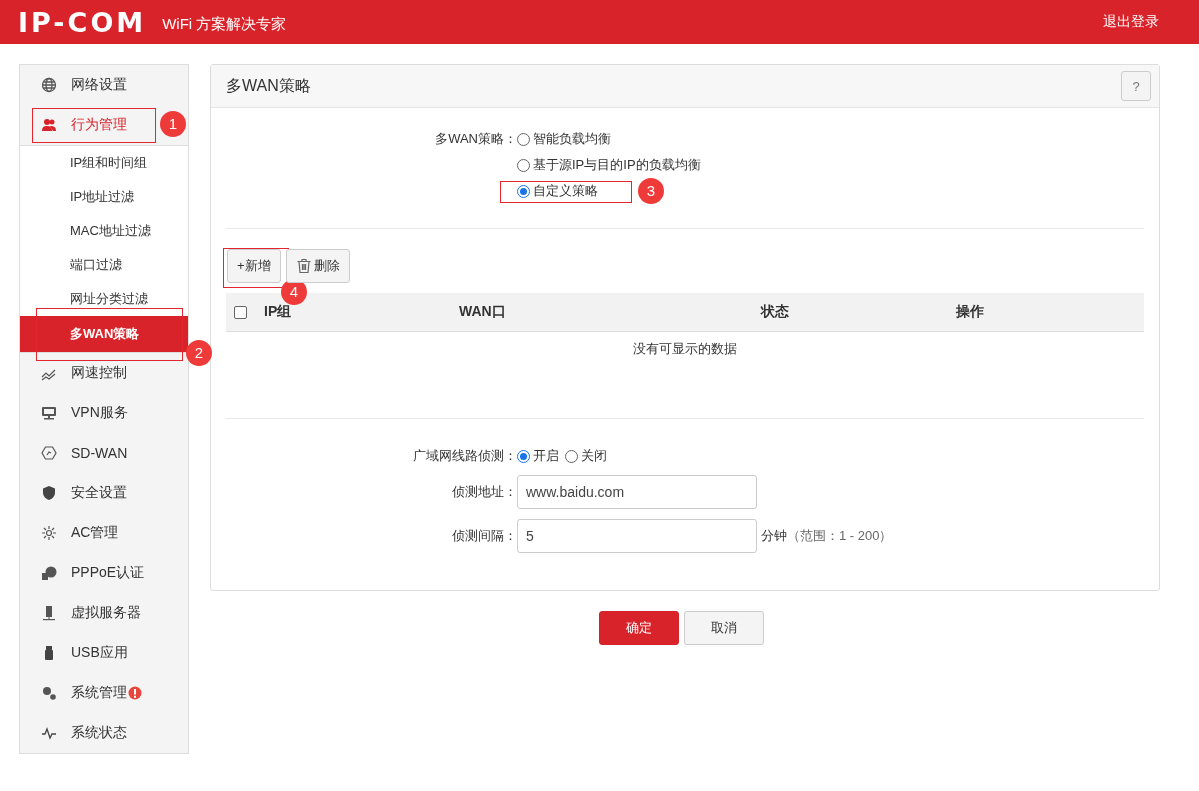 The image size is (1199, 791). Describe the element at coordinates (104, 197) in the screenshot. I see `submenu-item: IP地址过滤` at that location.